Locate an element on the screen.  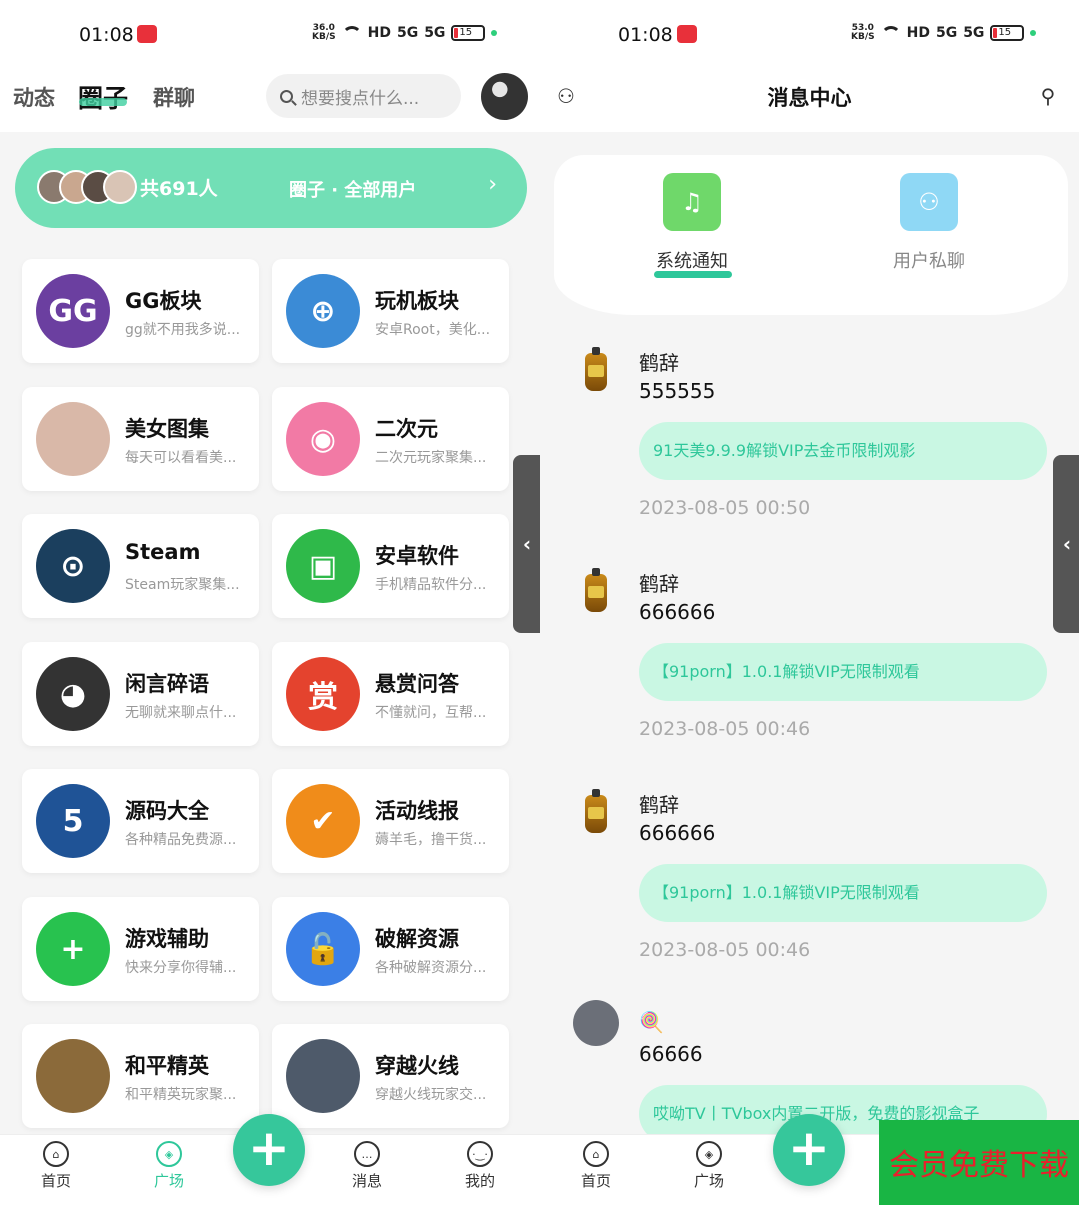
message-link-bubble: 91天美9.9.9解锁VIP去金币限制观影 is located at coordinates (843, 451).